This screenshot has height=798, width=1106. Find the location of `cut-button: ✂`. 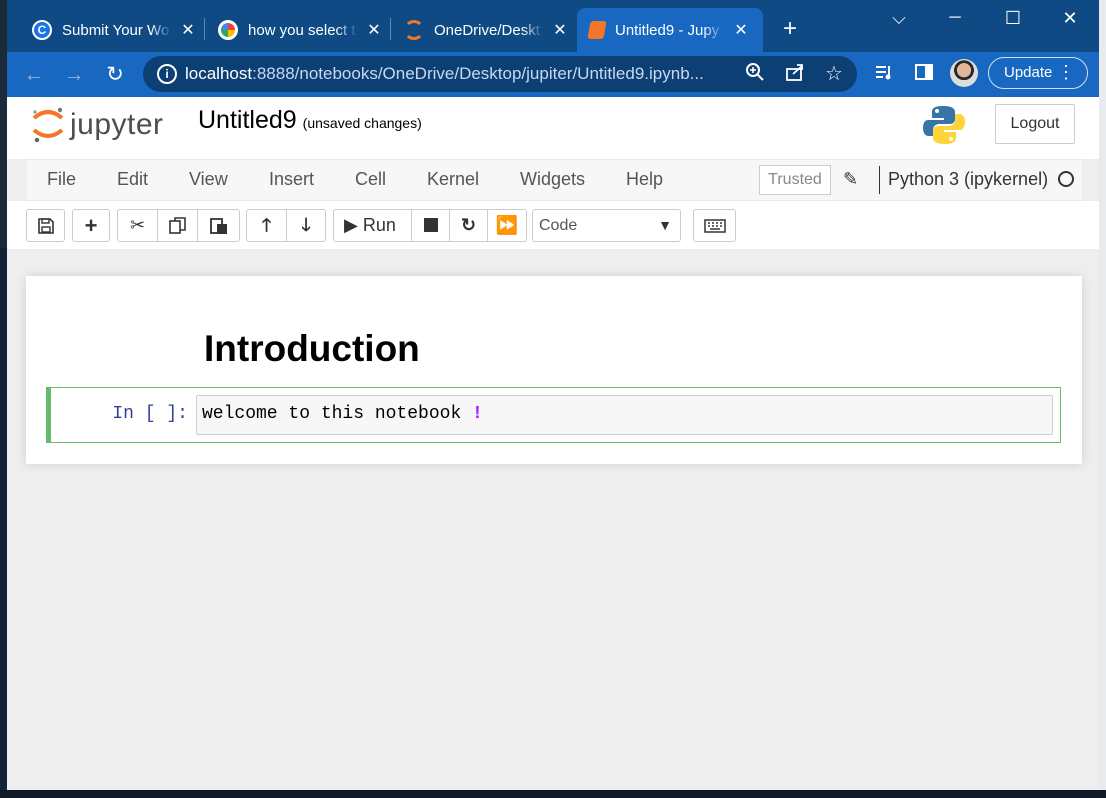

cut-button: ✂ is located at coordinates (137, 225).